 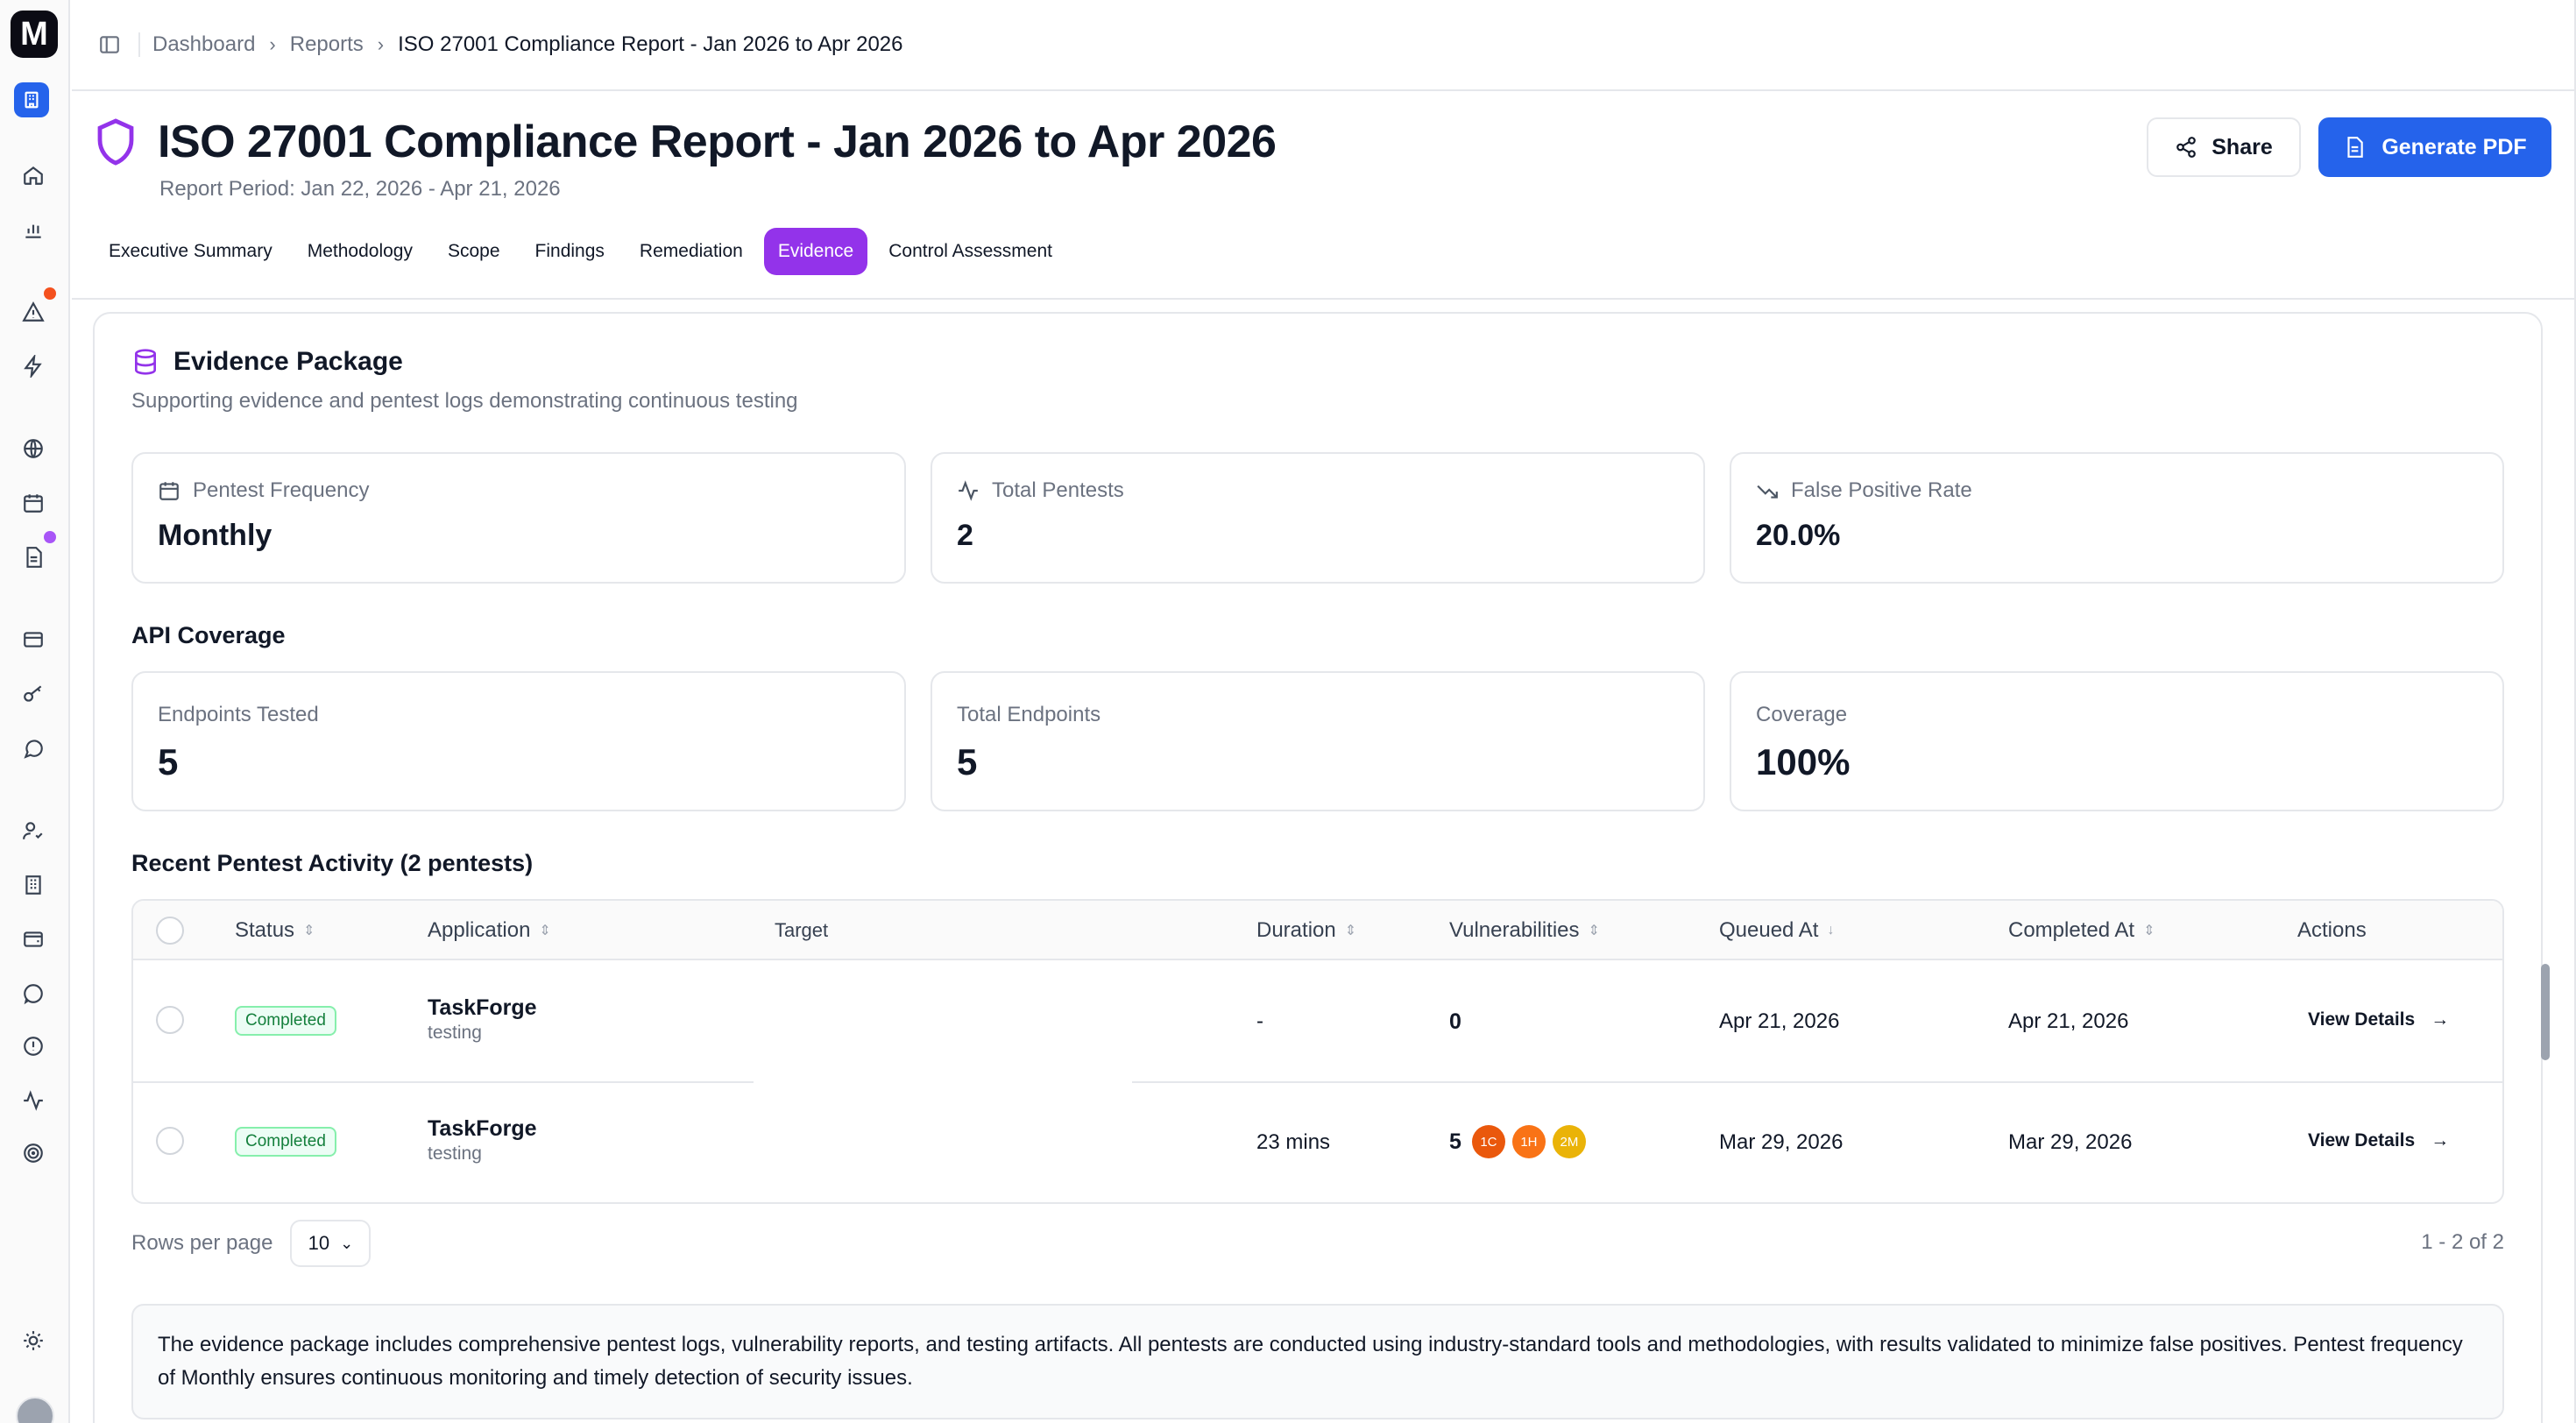 I want to click on duration-cell: -, so click(x=1259, y=1021).